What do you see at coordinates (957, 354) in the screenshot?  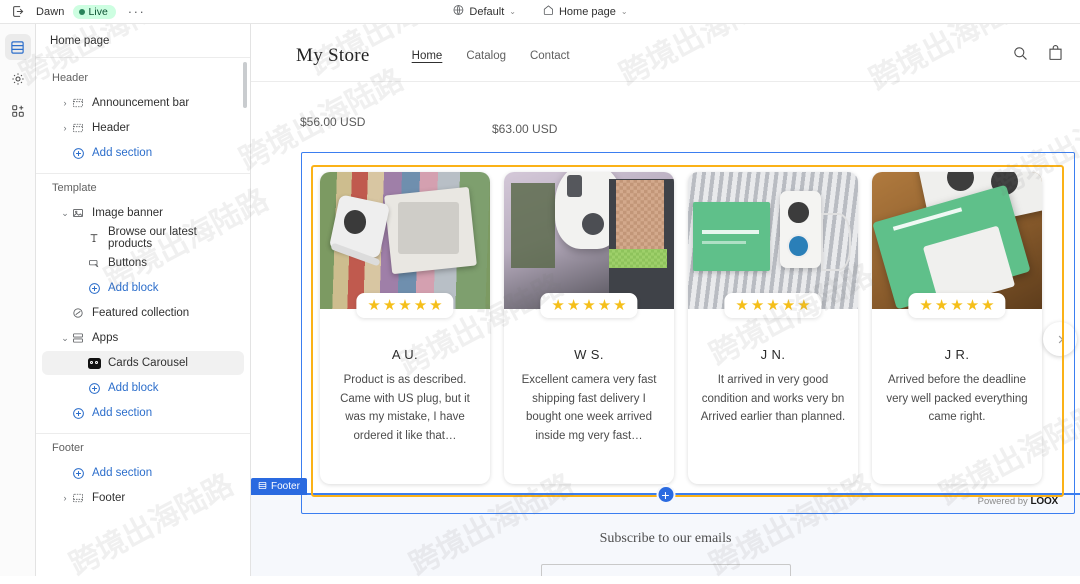 I see `review-author: J R.` at bounding box center [957, 354].